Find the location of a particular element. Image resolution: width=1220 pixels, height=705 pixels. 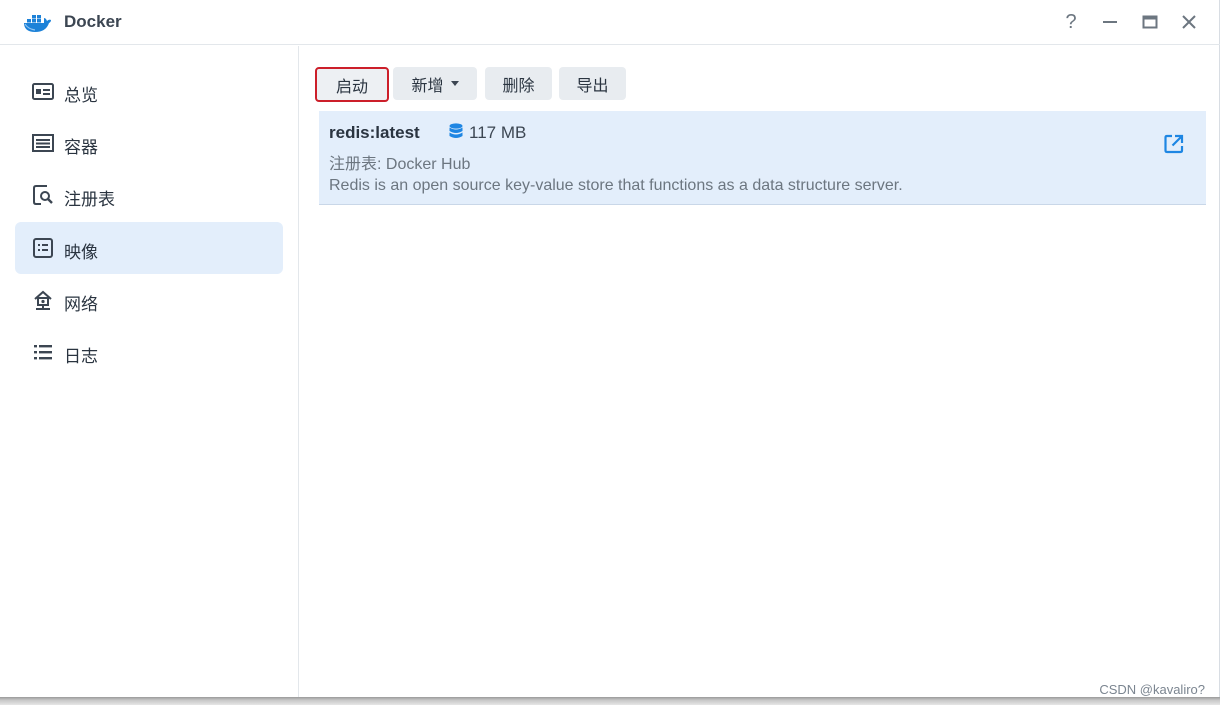

sidebar-item-network: 网络 is located at coordinates (149, 300).